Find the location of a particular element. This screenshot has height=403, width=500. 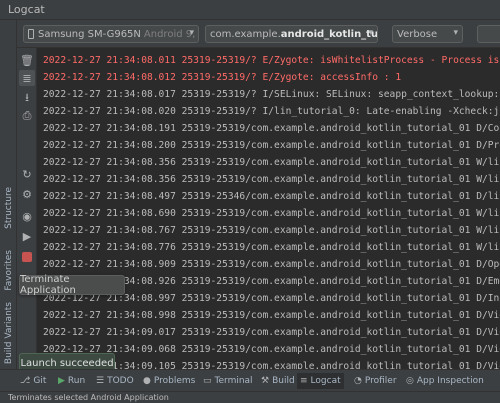

logcat-settings-button: ⚙ is located at coordinates (27, 194).